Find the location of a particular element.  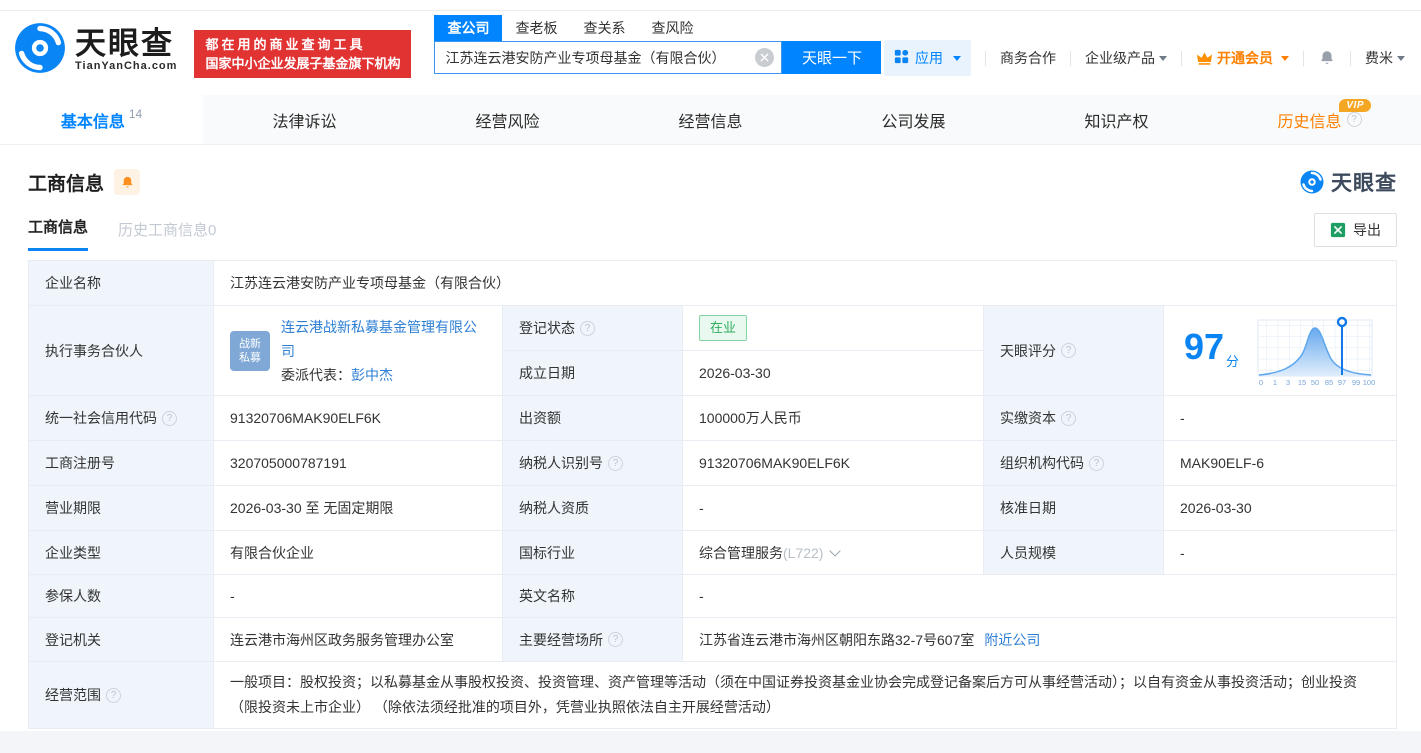

field-value-taxpayer-id: 91320706MAK90ELF6K is located at coordinates (833, 463).